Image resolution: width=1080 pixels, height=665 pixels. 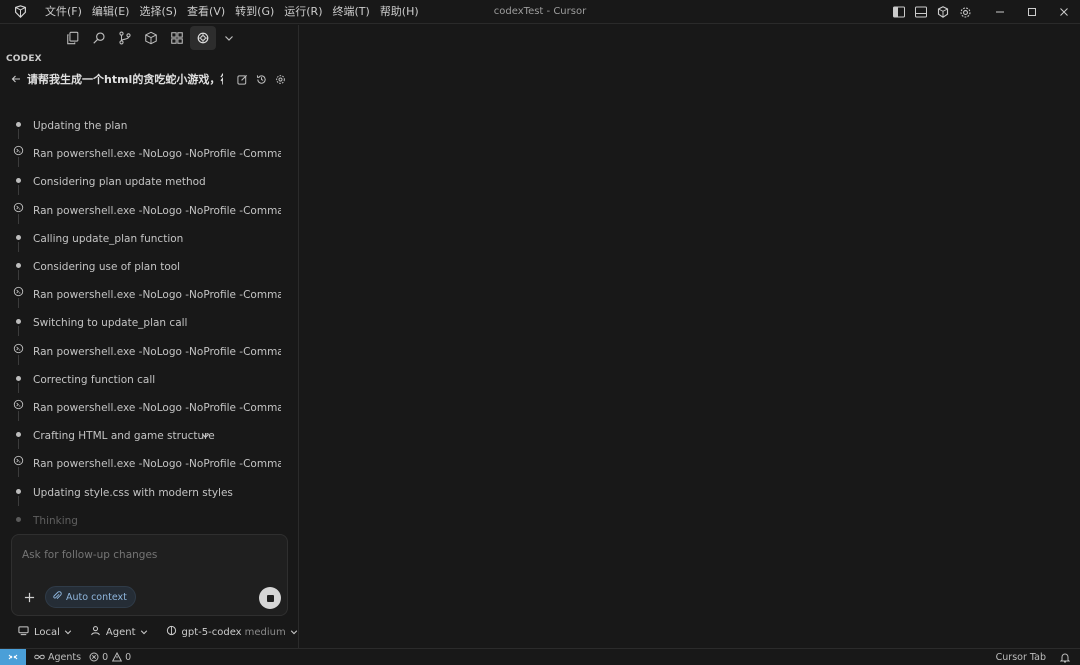 I want to click on cursor-tab-status: Cursor Tab, so click(x=1019, y=657).